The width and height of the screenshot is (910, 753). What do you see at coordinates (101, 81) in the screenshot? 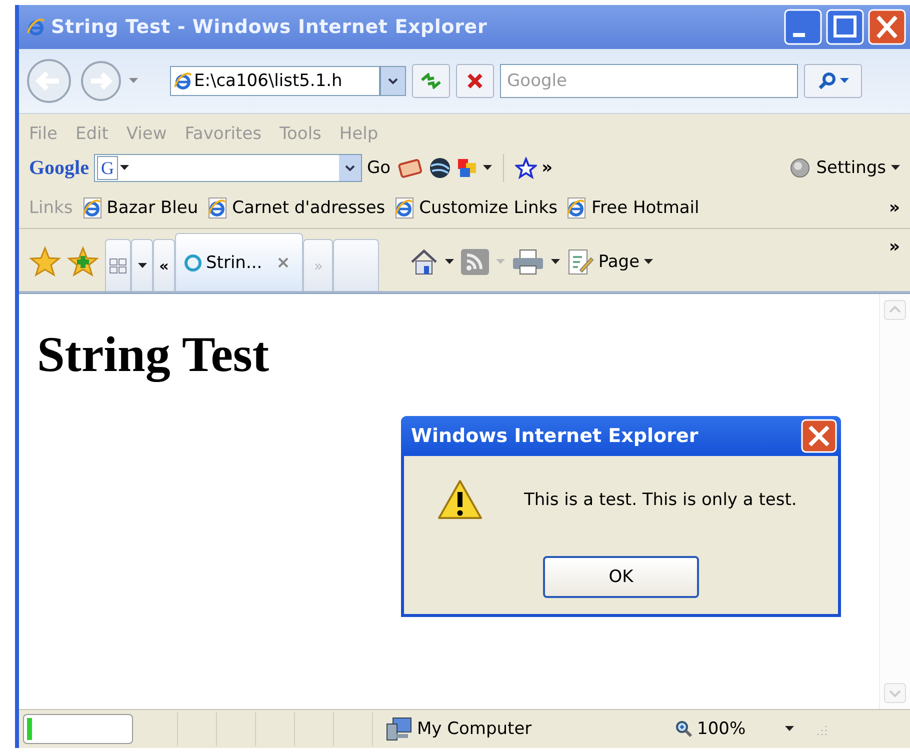
I see `forward-icon` at bounding box center [101, 81].